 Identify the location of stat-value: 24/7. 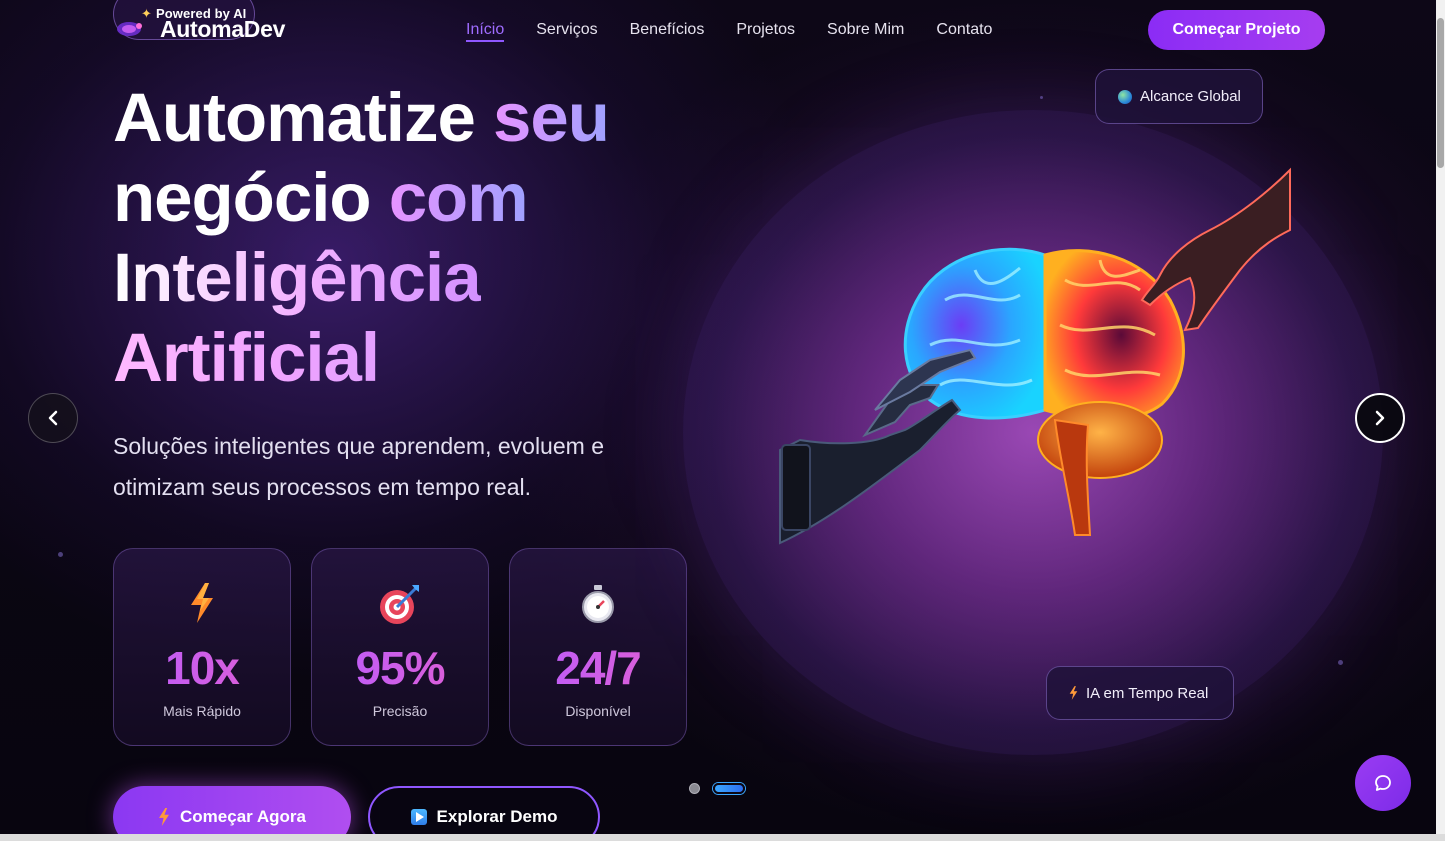
(598, 668).